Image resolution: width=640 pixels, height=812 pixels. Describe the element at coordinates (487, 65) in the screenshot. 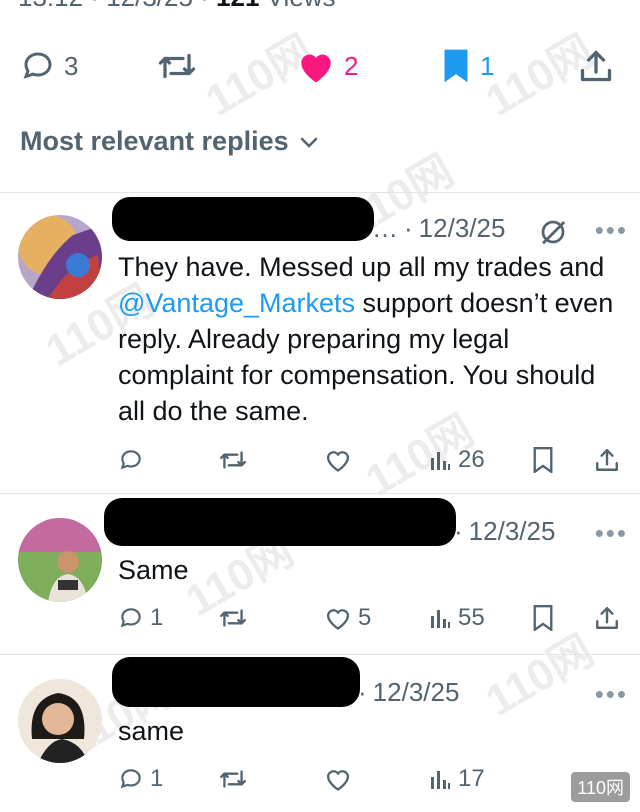

I see `bookmark-count: 1` at that location.